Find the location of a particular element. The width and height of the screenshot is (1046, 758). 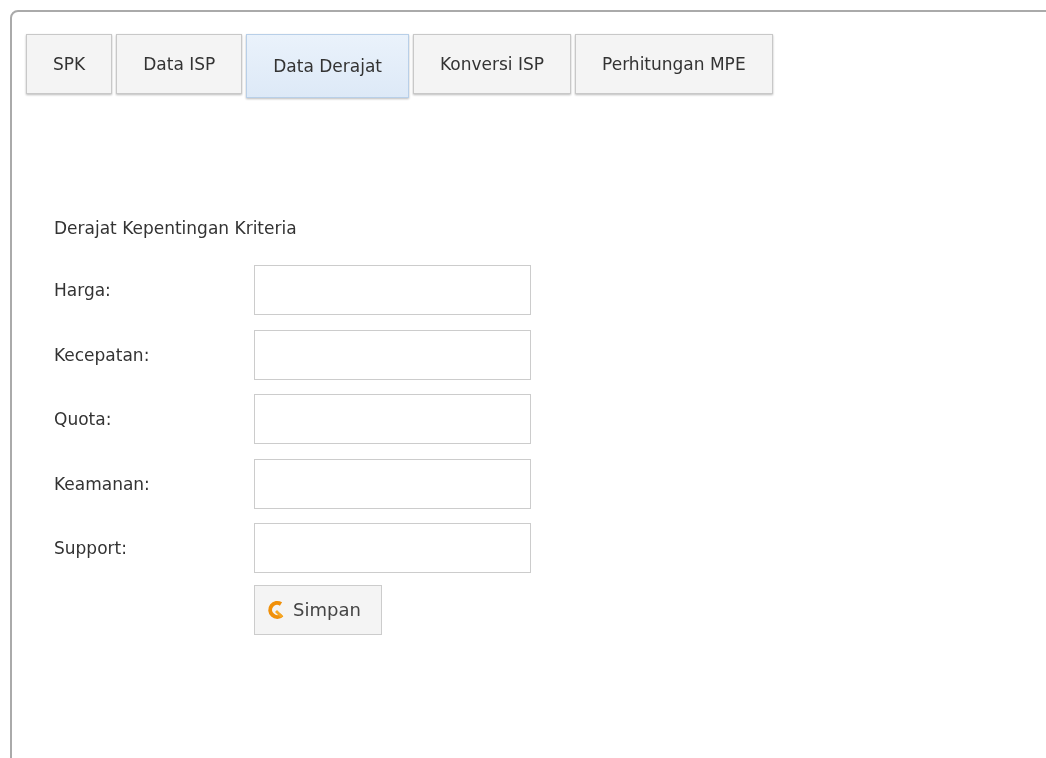

tab: SPK is located at coordinates (69, 64).